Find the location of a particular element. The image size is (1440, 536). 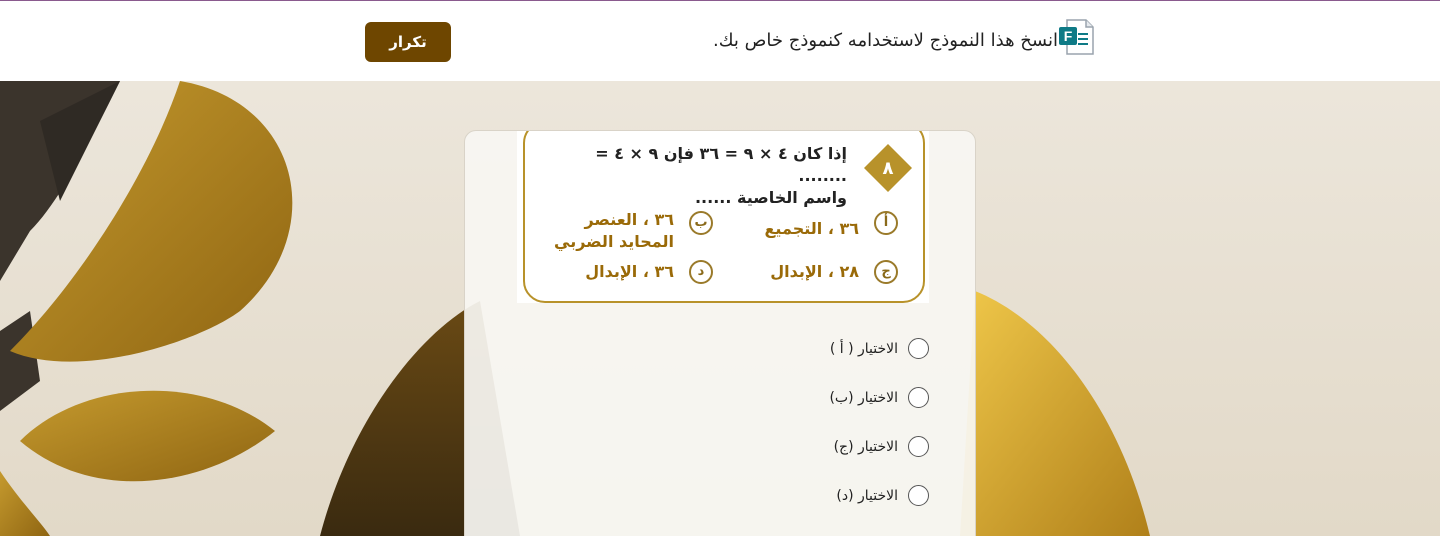

question-number: ٨ is located at coordinates (888, 168).